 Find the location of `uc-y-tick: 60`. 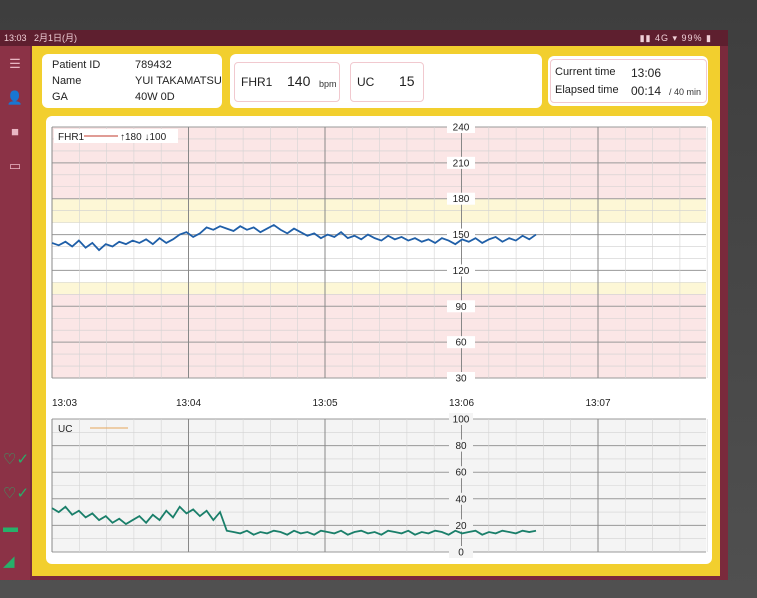

uc-y-tick: 60 is located at coordinates (461, 473).